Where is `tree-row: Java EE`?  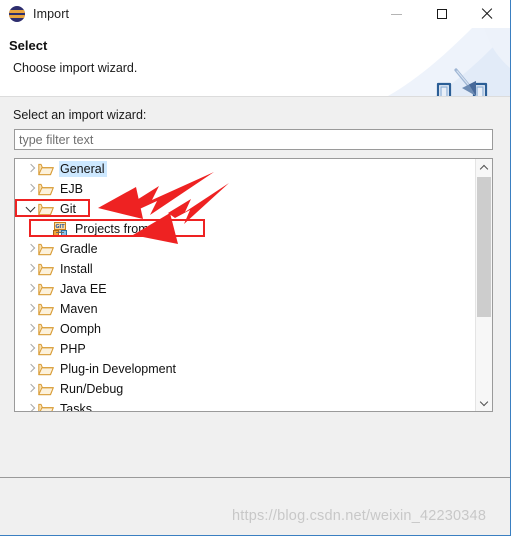 tree-row: Java EE is located at coordinates (245, 289).